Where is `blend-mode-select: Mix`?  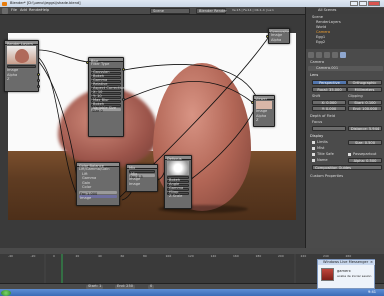 blend-mode-select: Mix is located at coordinates (142, 173).